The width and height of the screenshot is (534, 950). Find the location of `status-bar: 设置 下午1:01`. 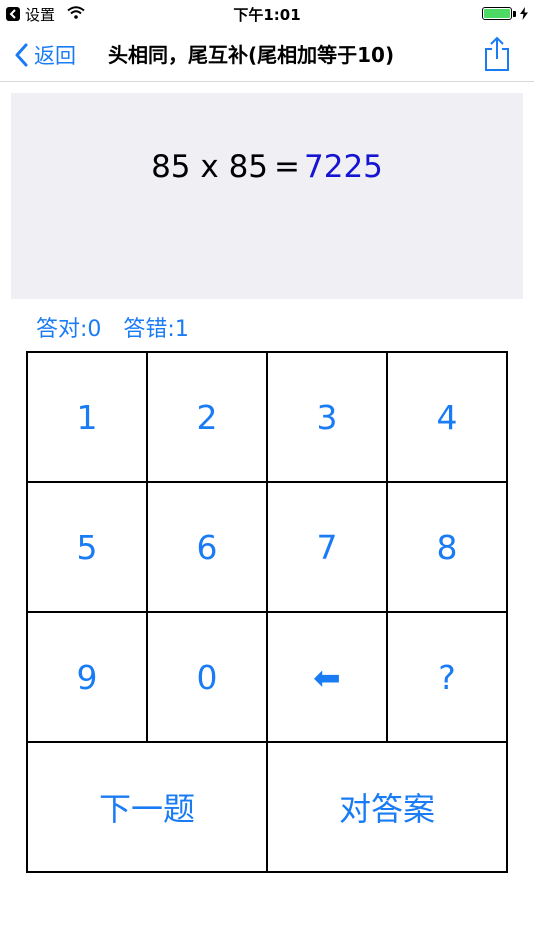

status-bar: 设置 下午1:01 is located at coordinates (267, 14).